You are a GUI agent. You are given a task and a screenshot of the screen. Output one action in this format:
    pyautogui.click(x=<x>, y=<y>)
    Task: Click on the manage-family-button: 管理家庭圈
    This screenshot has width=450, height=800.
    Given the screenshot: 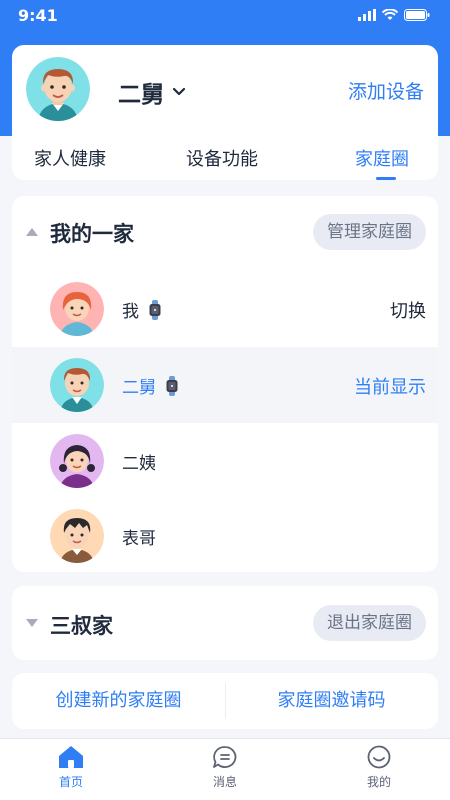 What is the action you would take?
    pyautogui.click(x=369, y=232)
    